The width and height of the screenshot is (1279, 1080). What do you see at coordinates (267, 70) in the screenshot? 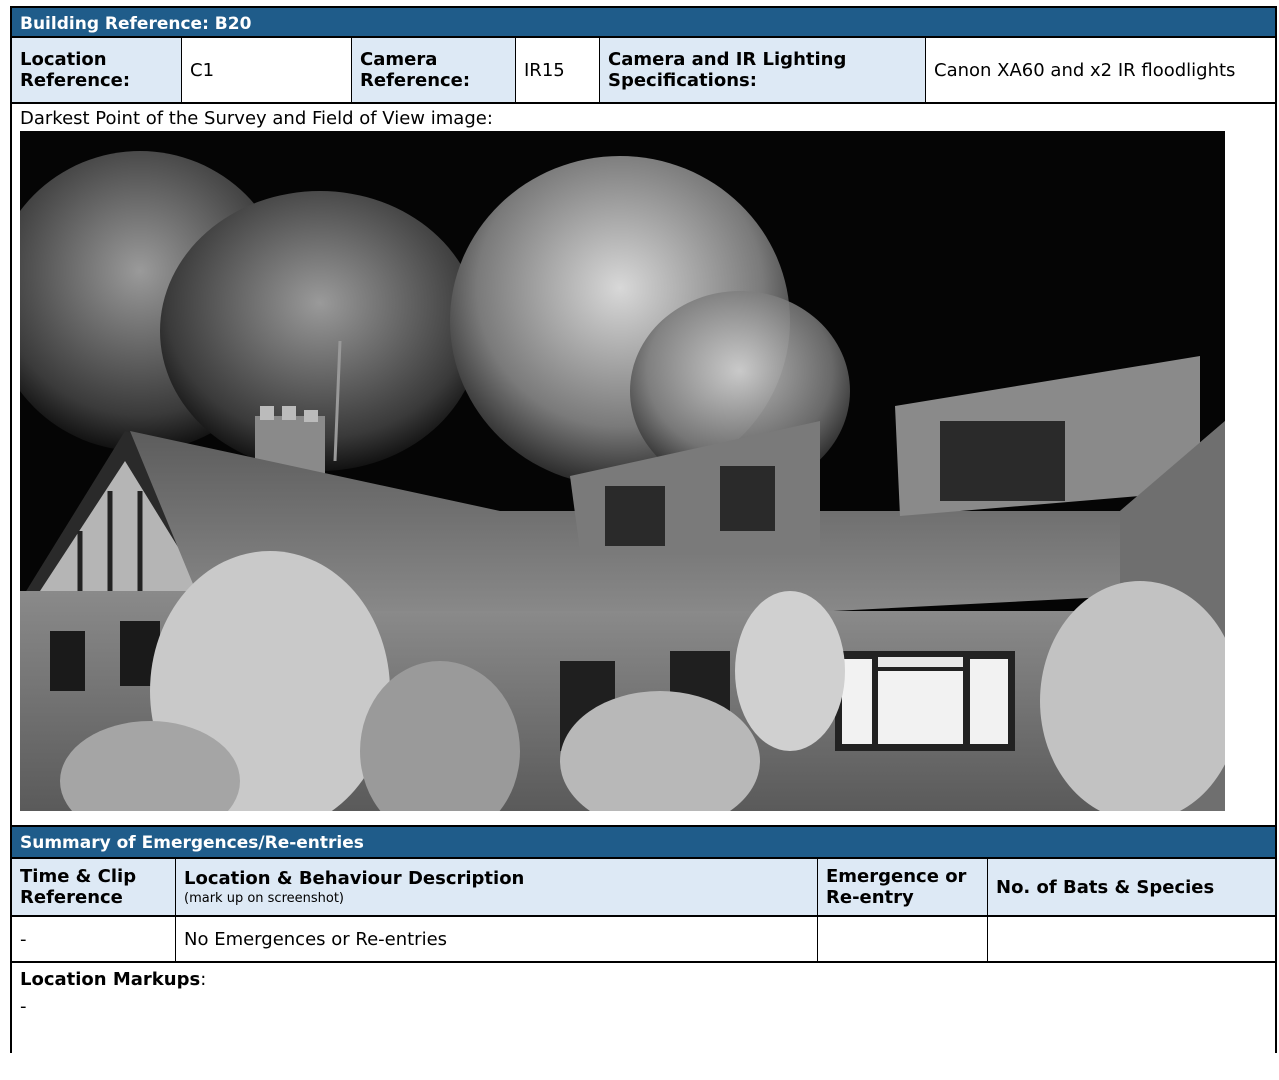
I see `location-reference-value: C1` at bounding box center [267, 70].